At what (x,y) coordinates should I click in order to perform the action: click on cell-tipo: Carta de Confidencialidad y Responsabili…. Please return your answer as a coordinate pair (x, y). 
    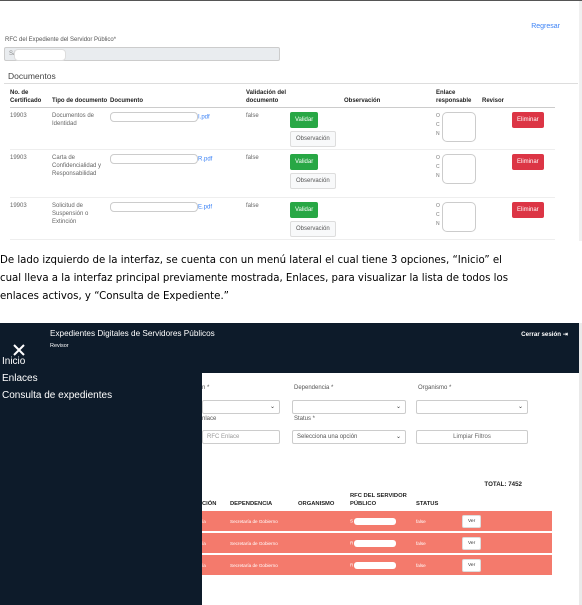
    Looking at the image, I should click on (81, 173).